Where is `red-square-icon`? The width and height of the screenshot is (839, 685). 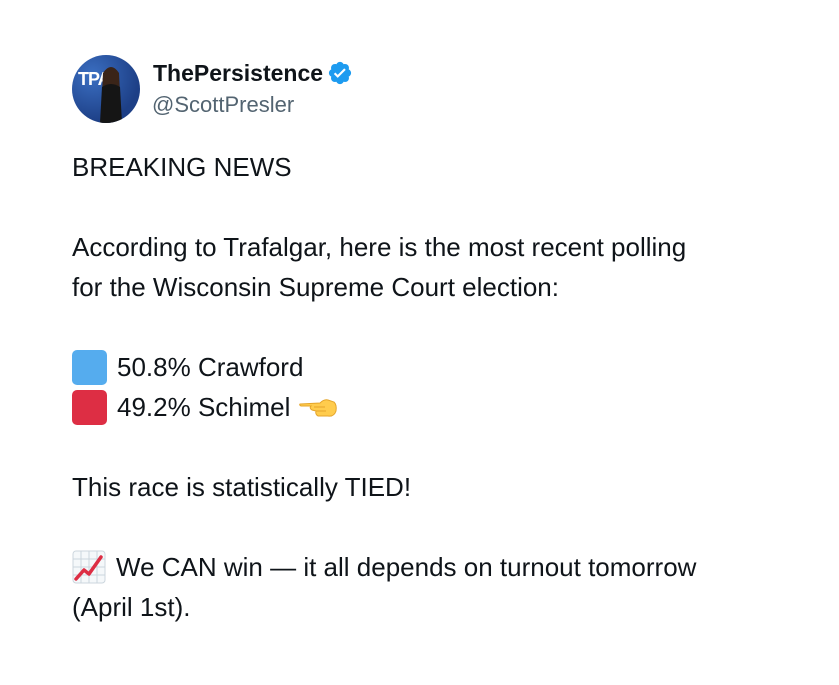
red-square-icon is located at coordinates (89, 407).